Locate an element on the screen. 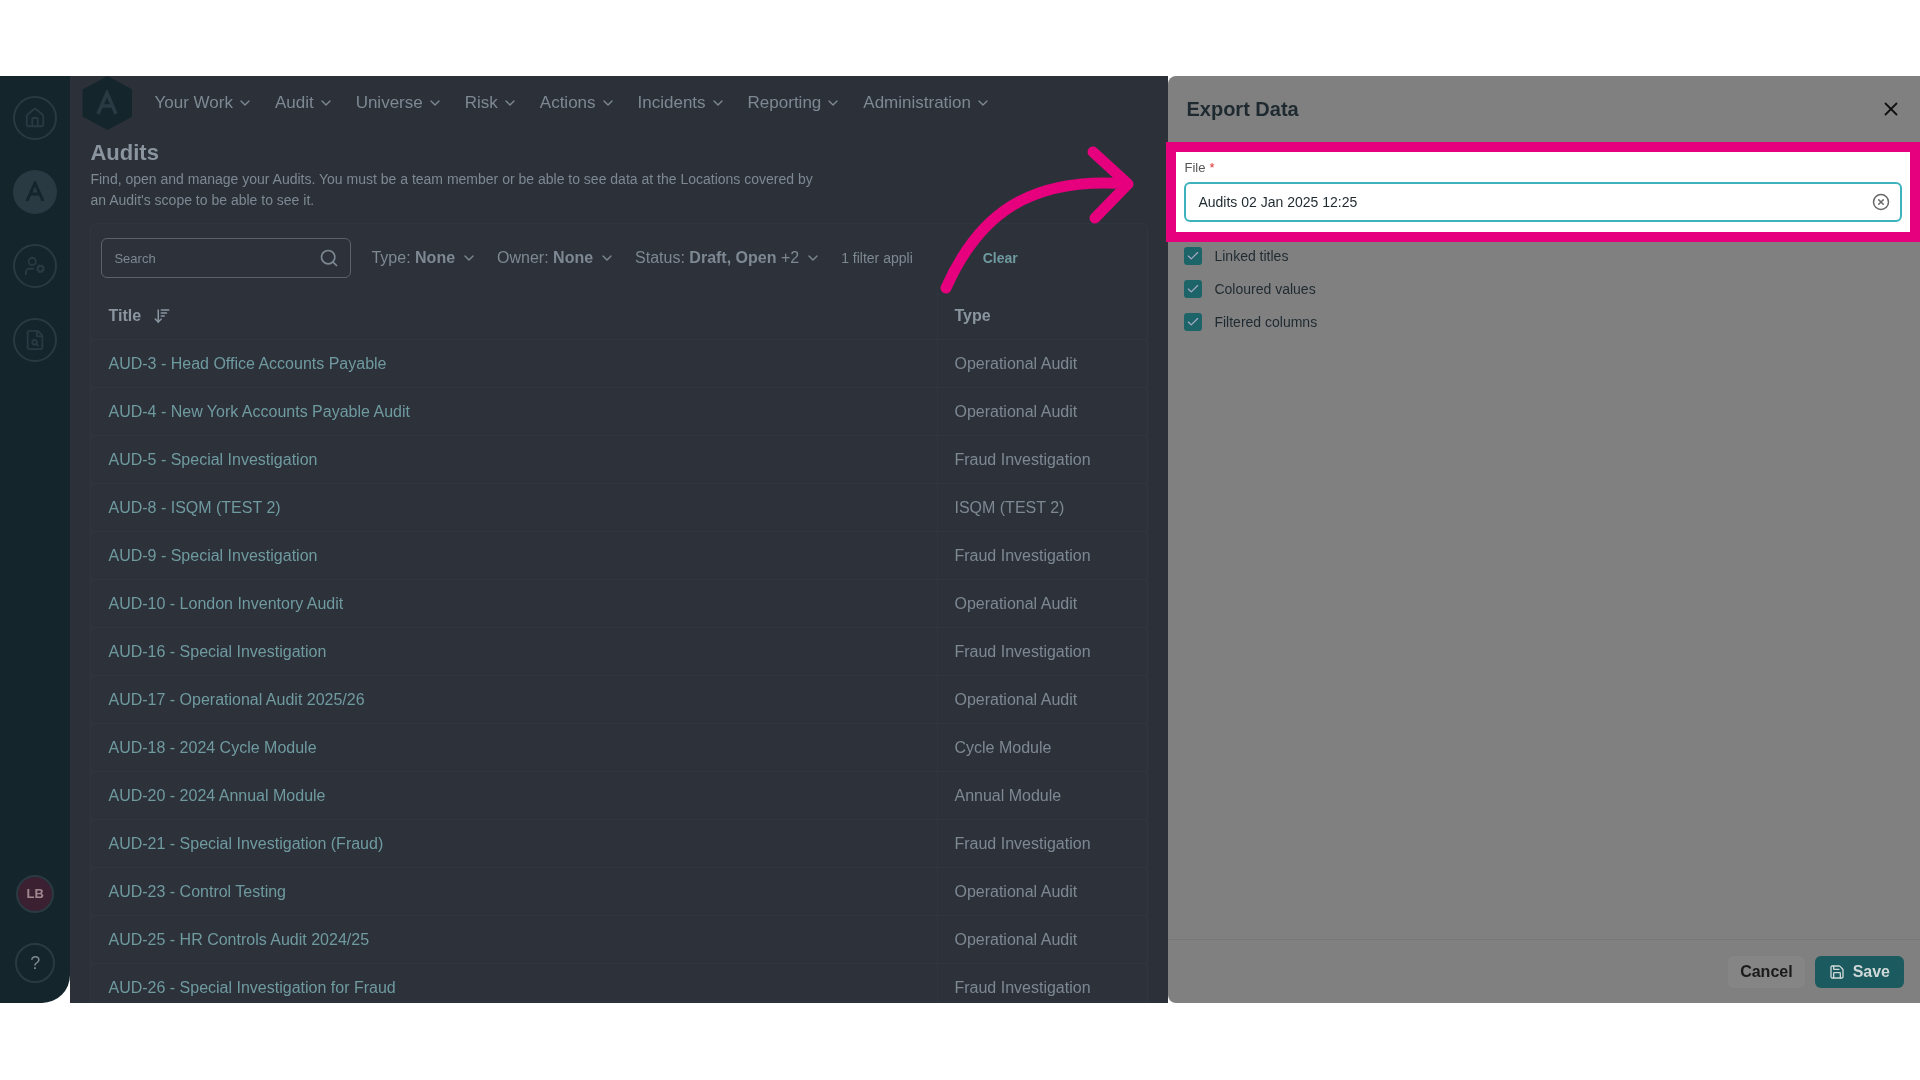 The width and height of the screenshot is (1920, 1080). audit-title-link: AUD-3 - Head Office Accounts Payable is located at coordinates (247, 363).